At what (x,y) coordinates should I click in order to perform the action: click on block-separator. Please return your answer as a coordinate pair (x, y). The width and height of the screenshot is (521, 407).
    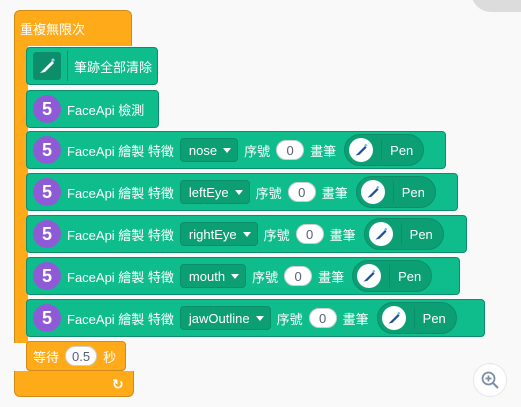
    Looking at the image, I should click on (67, 66).